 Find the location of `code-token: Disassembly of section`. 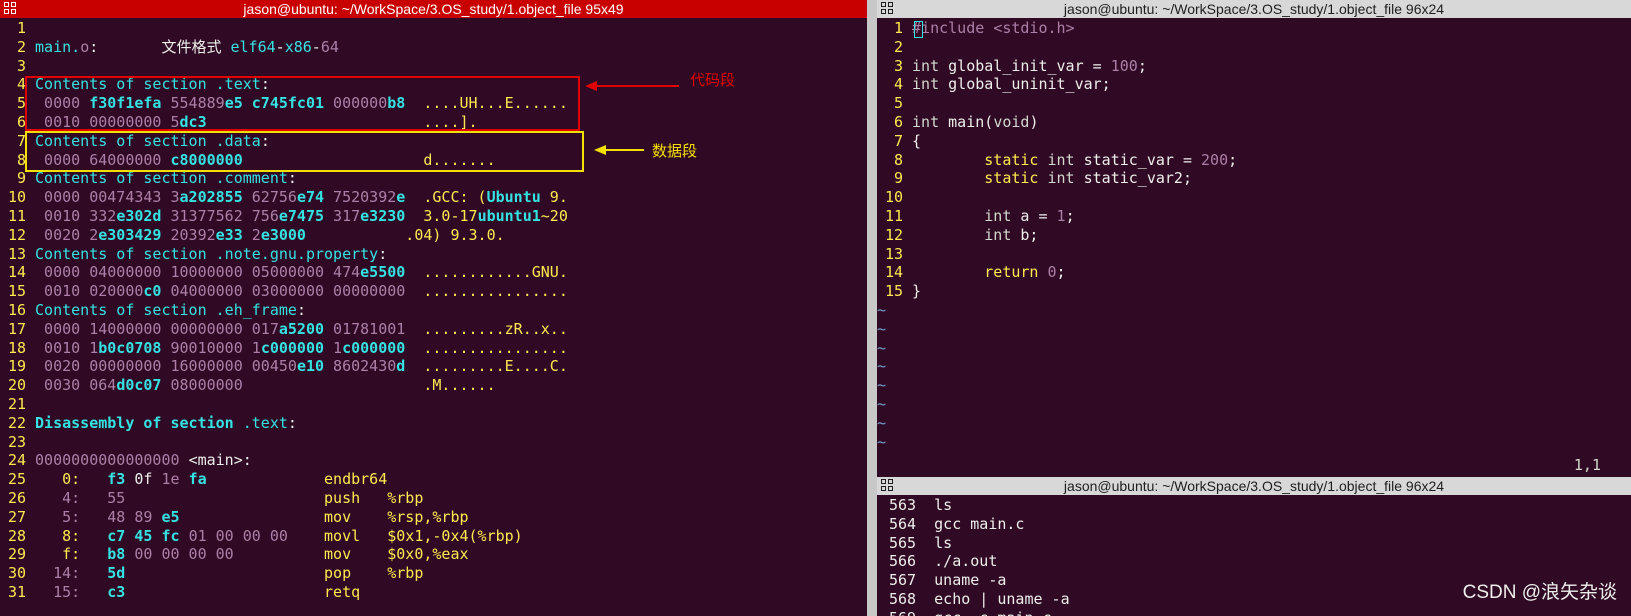

code-token: Disassembly of section is located at coordinates (139, 422).